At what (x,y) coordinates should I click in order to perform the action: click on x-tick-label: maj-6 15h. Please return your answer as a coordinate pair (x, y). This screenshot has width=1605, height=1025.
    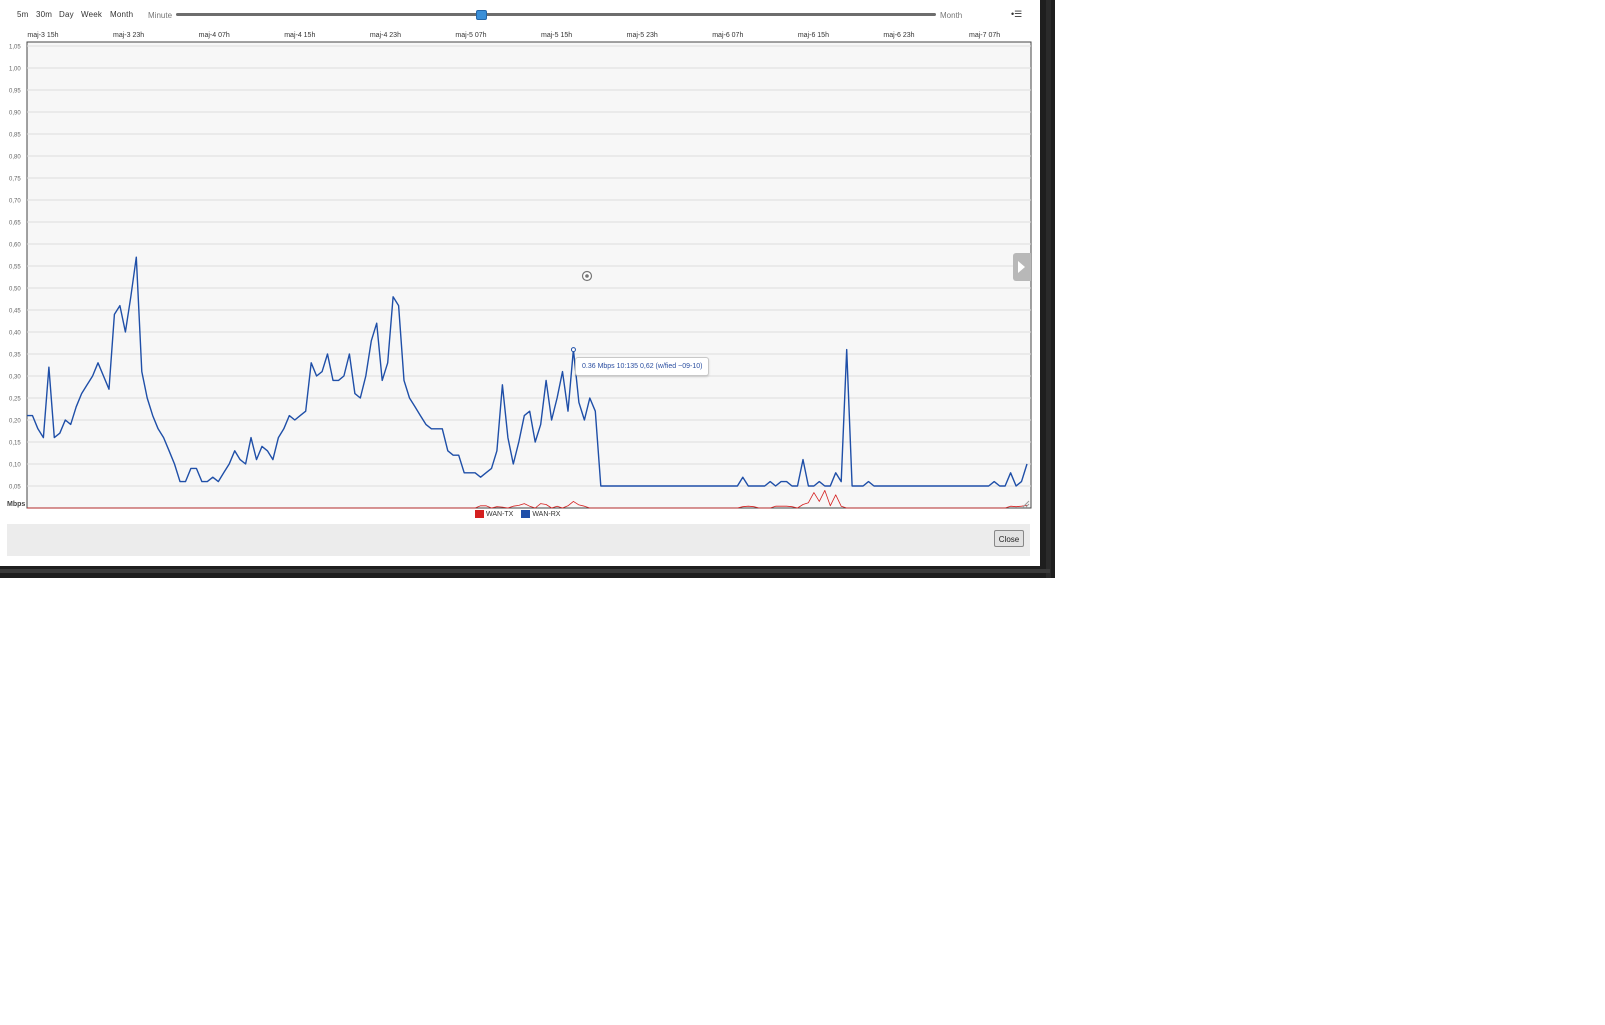
    Looking at the image, I should click on (813, 35).